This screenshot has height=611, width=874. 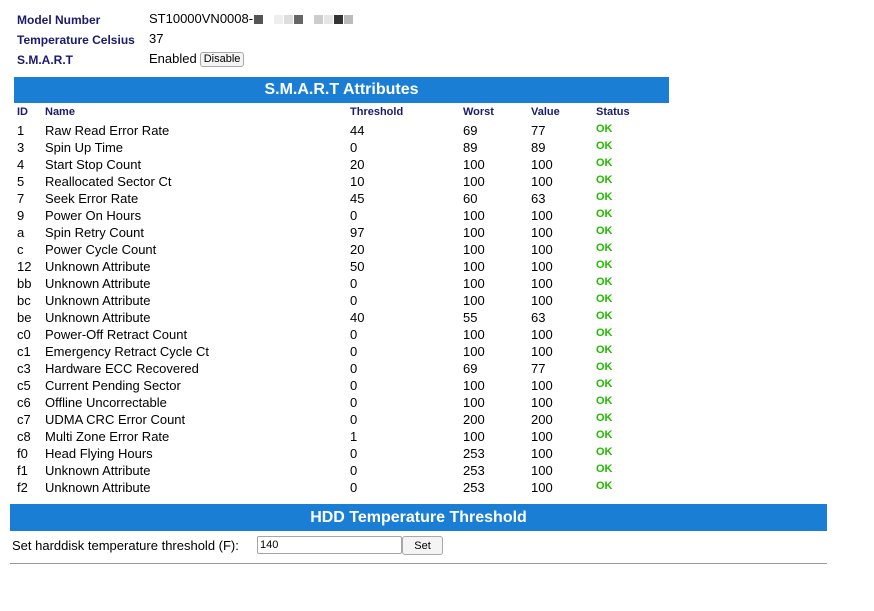 What do you see at coordinates (538, 198) in the screenshot?
I see `row-value: 63` at bounding box center [538, 198].